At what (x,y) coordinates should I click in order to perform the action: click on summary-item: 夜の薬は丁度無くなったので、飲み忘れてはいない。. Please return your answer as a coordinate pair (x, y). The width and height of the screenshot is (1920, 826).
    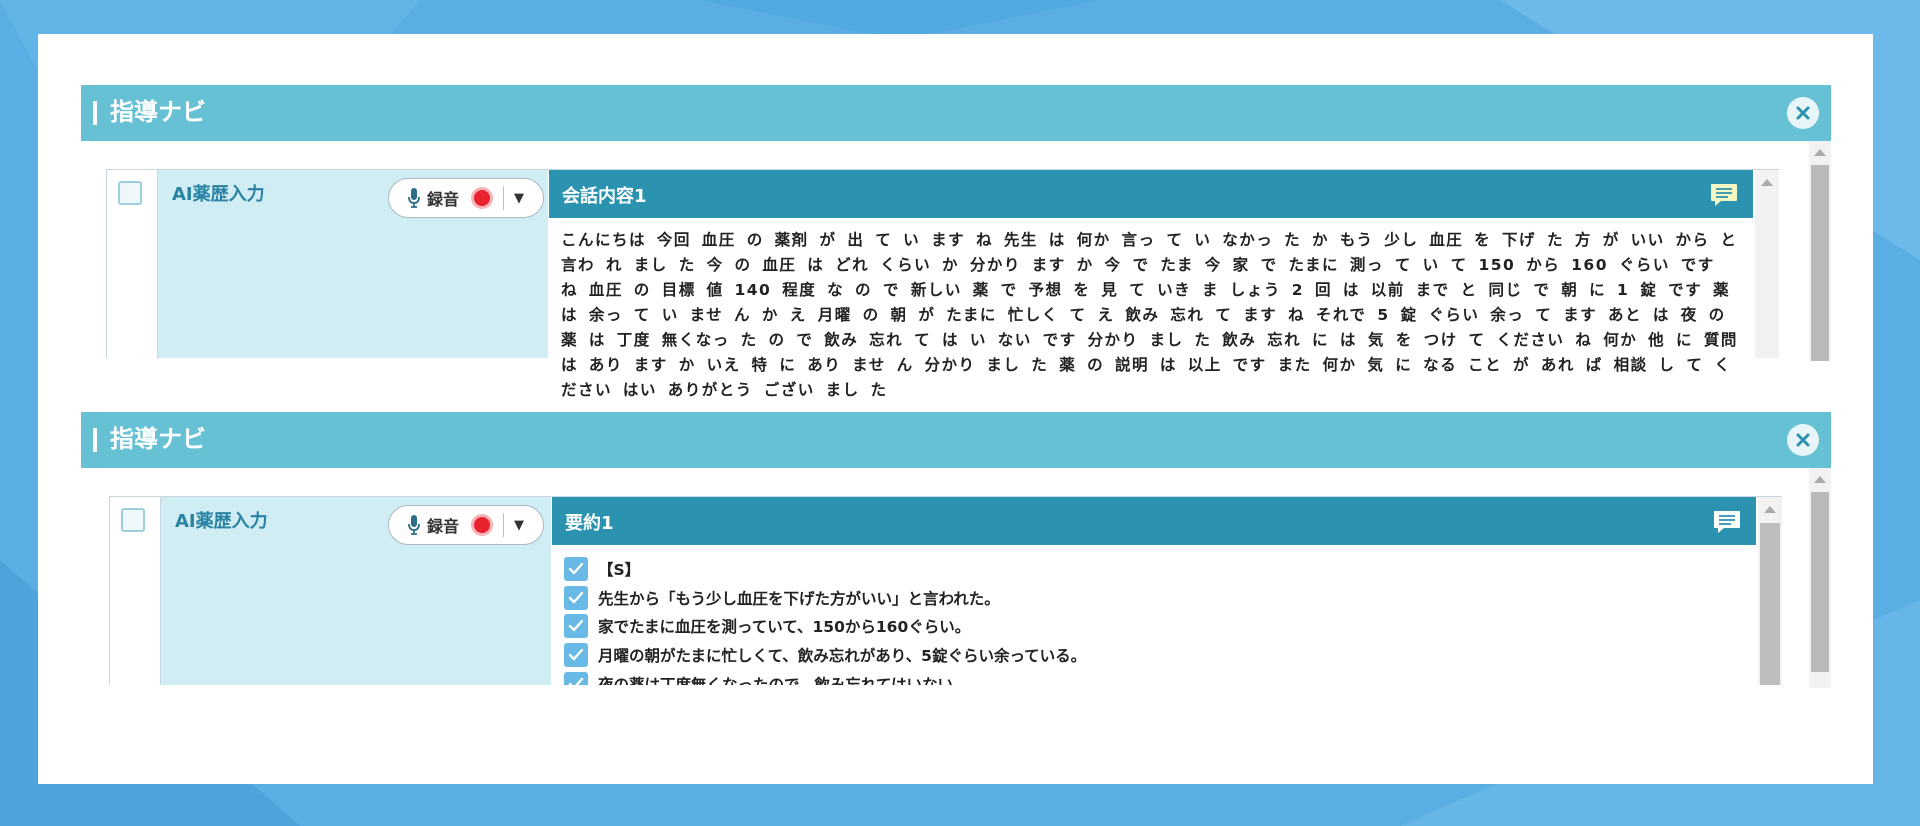
    Looking at the image, I should click on (1154, 677).